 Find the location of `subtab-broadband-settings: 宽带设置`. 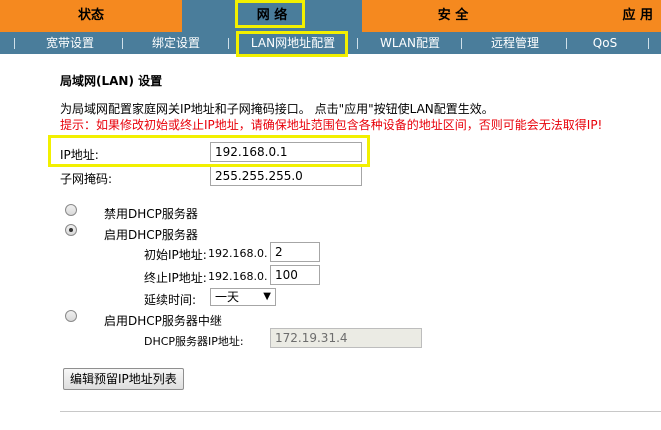

subtab-broadband-settings: 宽带设置 is located at coordinates (70, 43).